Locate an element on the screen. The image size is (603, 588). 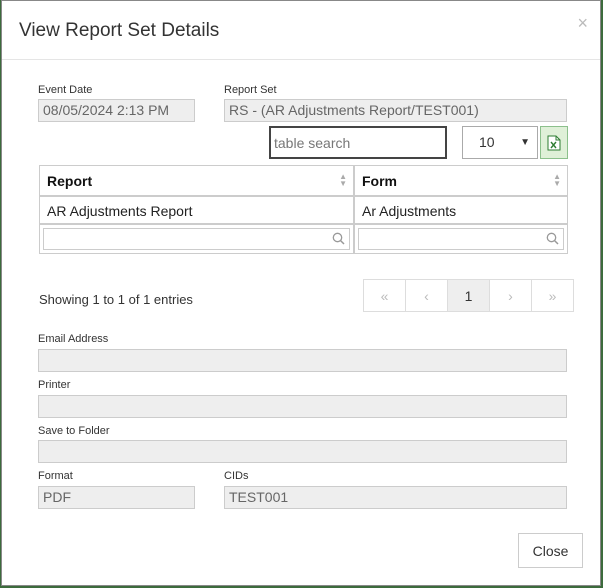
filter-cell-form is located at coordinates (461, 239).